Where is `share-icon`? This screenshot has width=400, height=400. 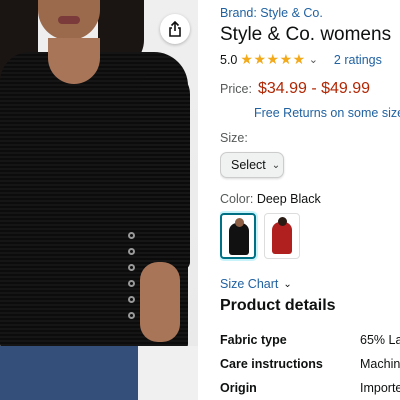 share-icon is located at coordinates (175, 29).